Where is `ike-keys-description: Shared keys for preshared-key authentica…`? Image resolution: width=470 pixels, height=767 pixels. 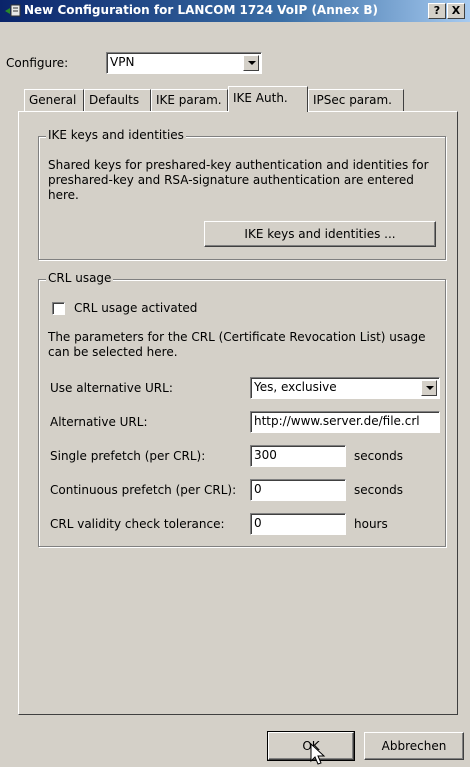 ike-keys-description: Shared keys for preshared-key authentica… is located at coordinates (238, 180).